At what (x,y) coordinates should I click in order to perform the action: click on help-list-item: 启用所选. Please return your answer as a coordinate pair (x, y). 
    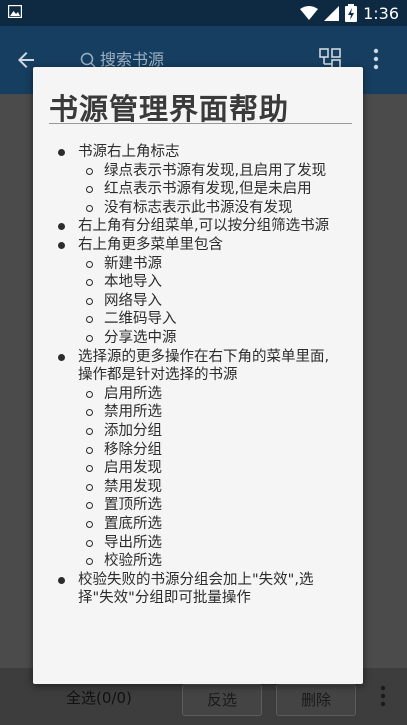
    Looking at the image, I should click on (133, 394).